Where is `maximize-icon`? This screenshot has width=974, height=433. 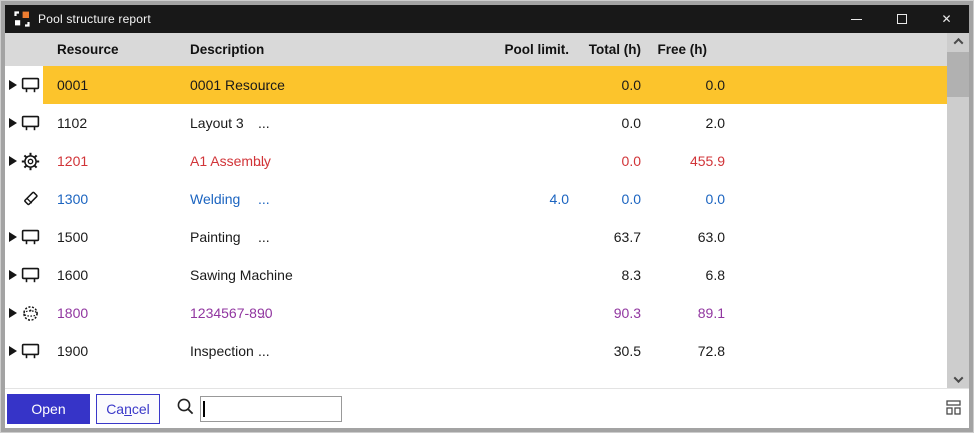 maximize-icon is located at coordinates (901, 19).